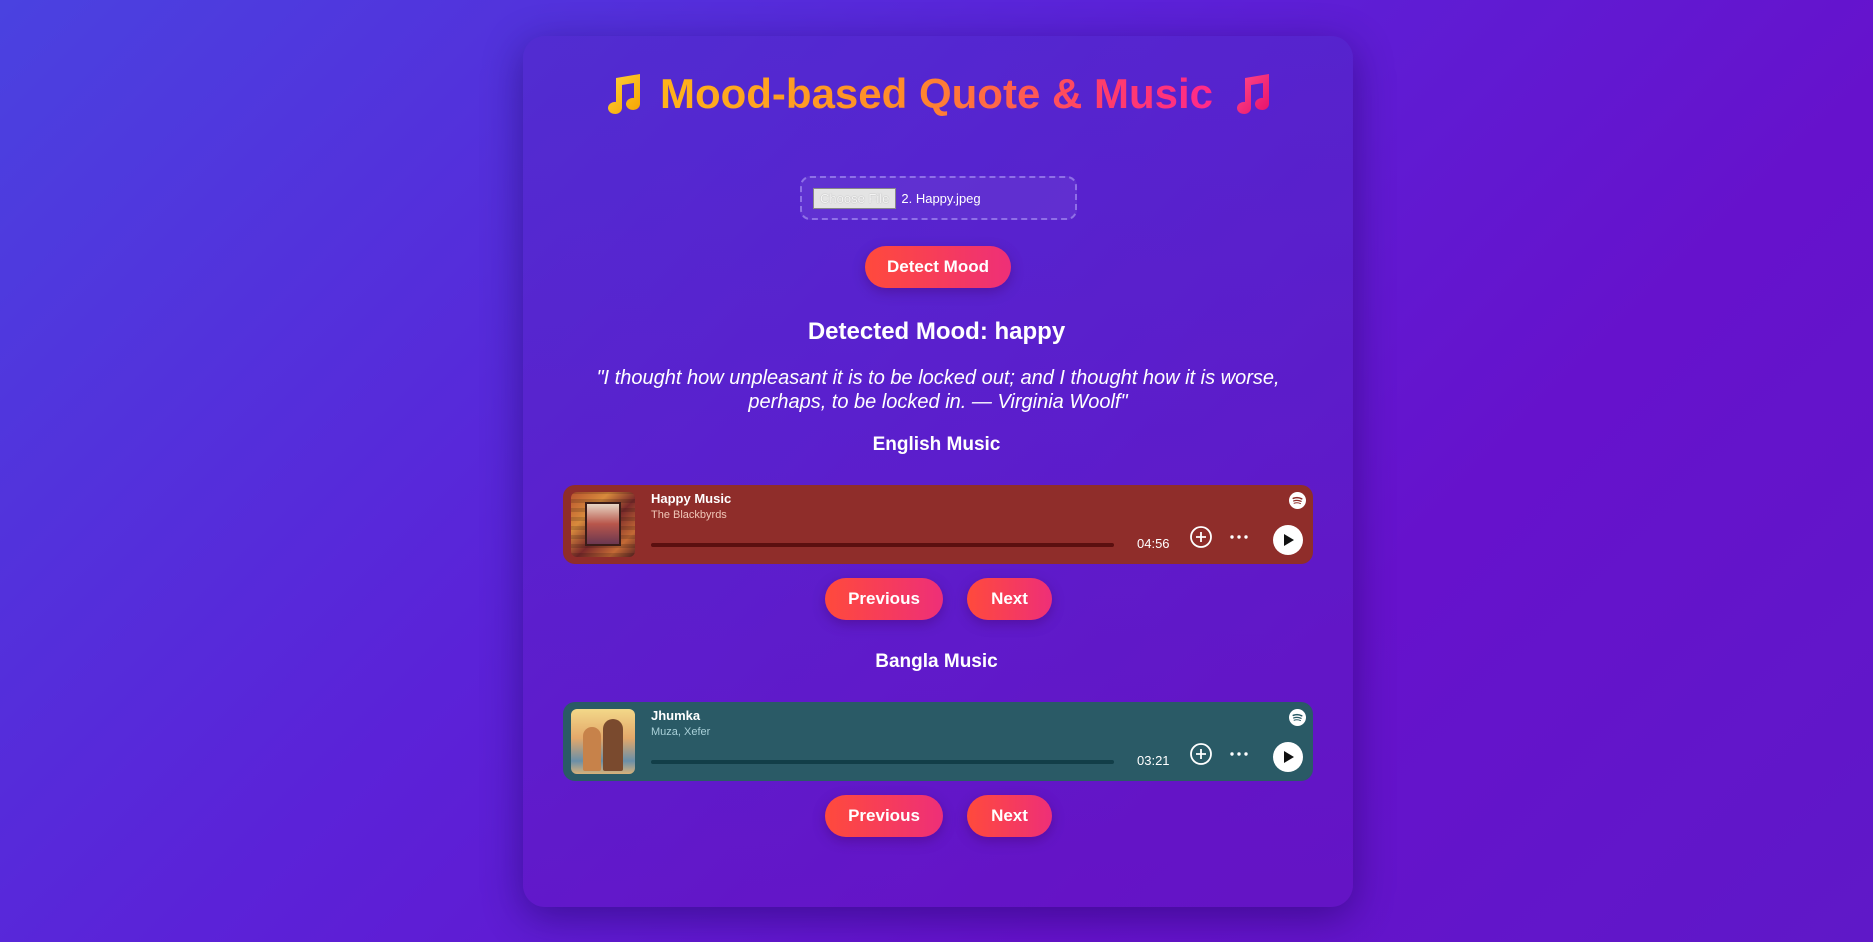 The height and width of the screenshot is (942, 1873). I want to click on title-text: Mood-based Quote & Music, so click(936, 93).